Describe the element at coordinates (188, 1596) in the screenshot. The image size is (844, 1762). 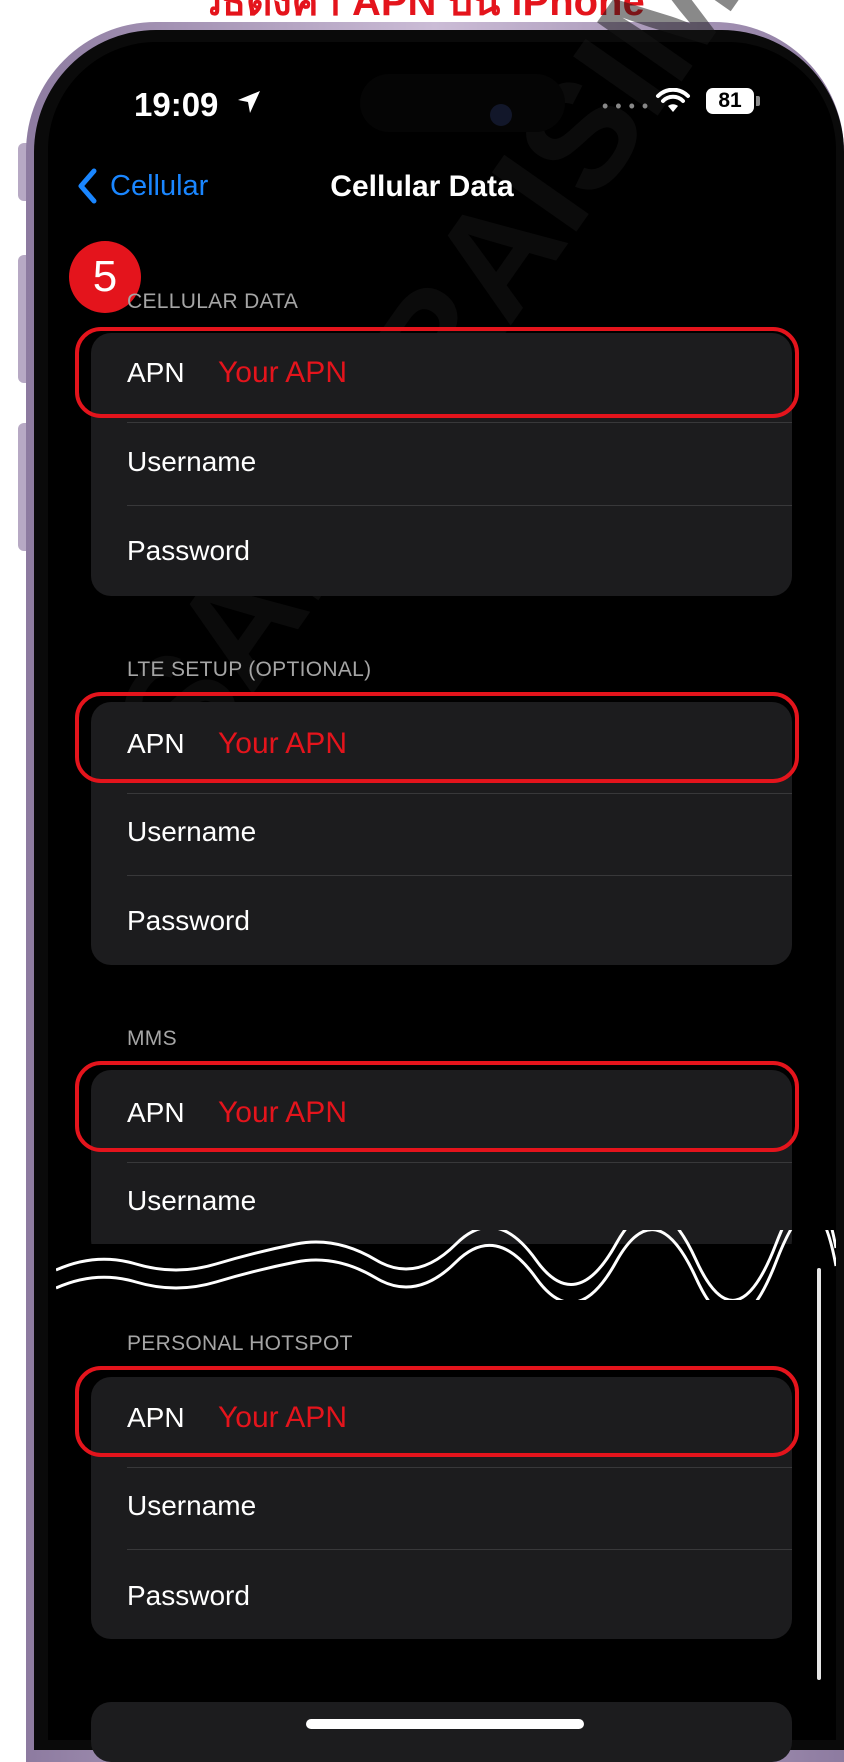
I see `hotspot-password-label: Password` at that location.